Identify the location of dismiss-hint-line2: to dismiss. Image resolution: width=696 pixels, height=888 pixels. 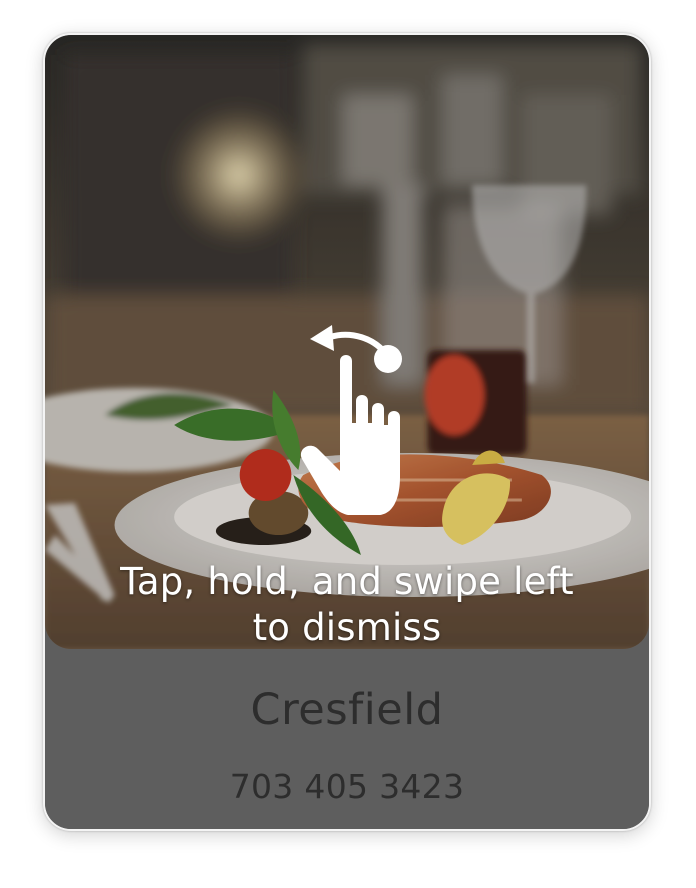
(347, 627).